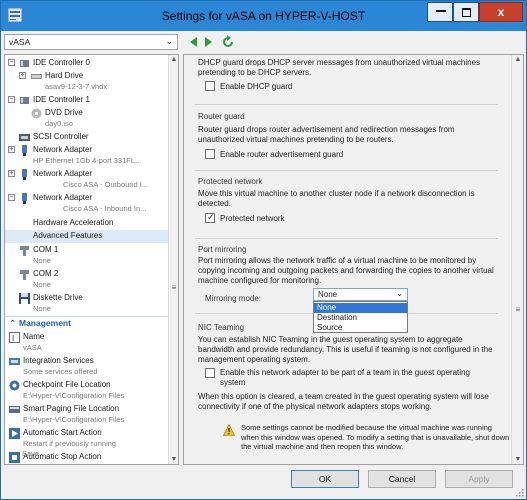  What do you see at coordinates (325, 479) in the screenshot?
I see `ok-button: OK` at bounding box center [325, 479].